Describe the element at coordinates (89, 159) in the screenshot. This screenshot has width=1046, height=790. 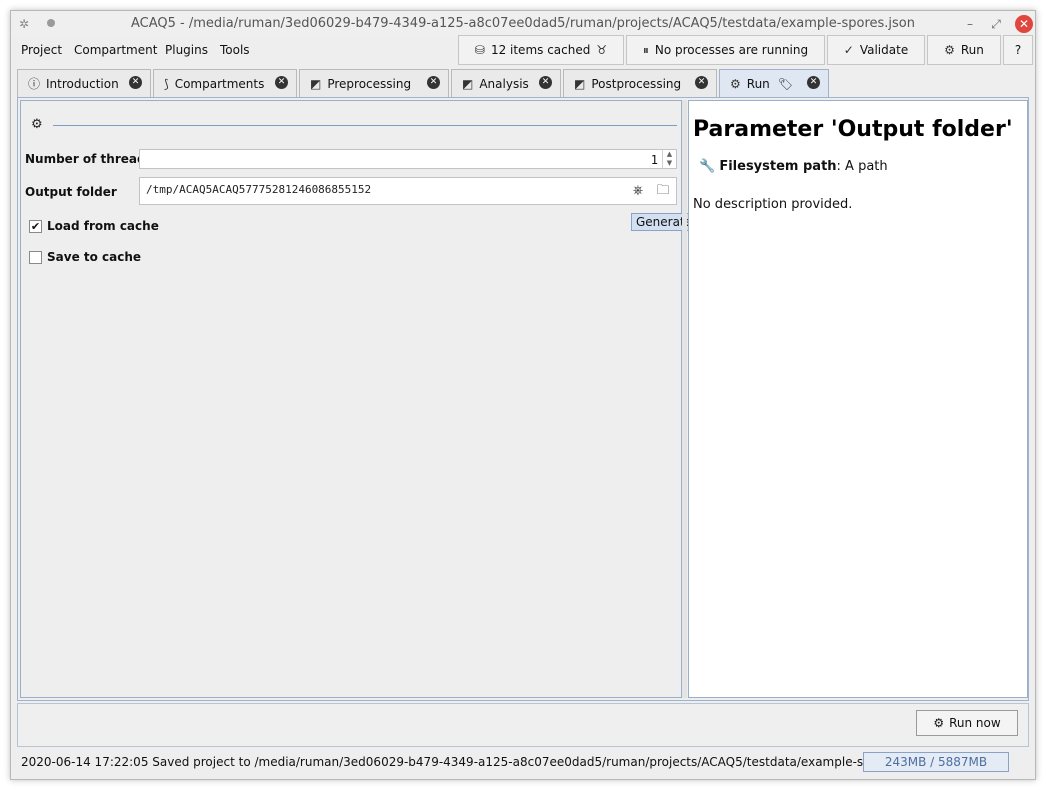
I see `threads-label: Number of threads` at that location.